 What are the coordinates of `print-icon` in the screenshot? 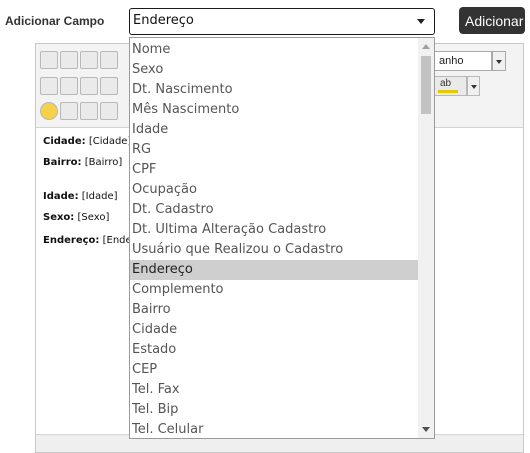 It's located at (89, 60).